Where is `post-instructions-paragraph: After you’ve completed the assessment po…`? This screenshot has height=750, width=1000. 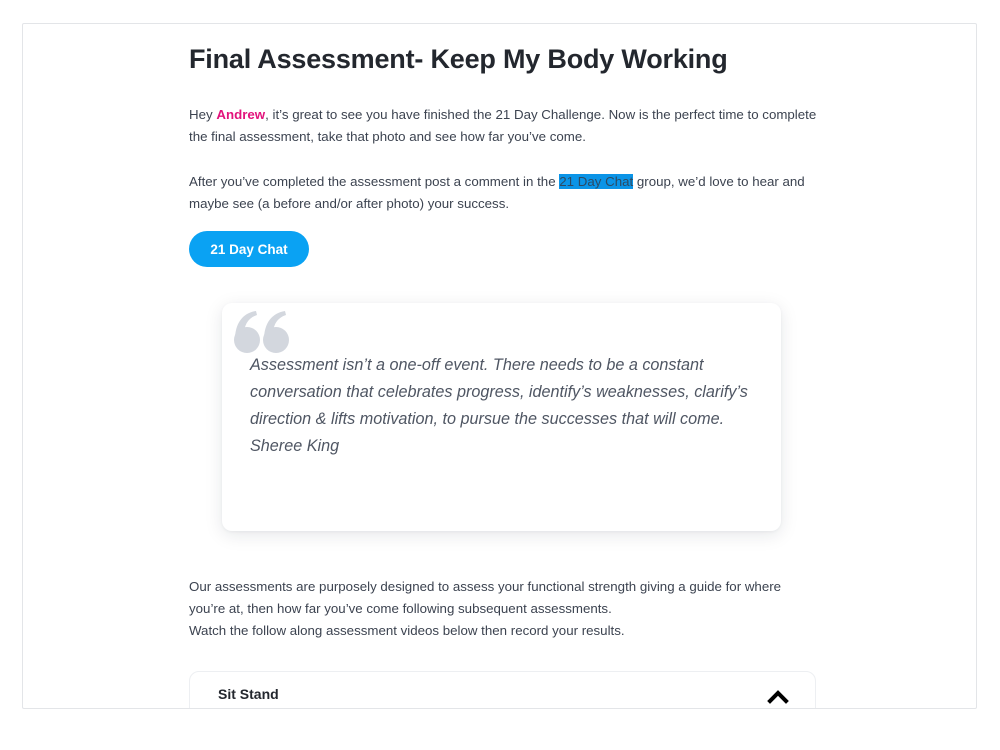
post-instructions-paragraph: After you’ve completed the assessment po… is located at coordinates (504, 193).